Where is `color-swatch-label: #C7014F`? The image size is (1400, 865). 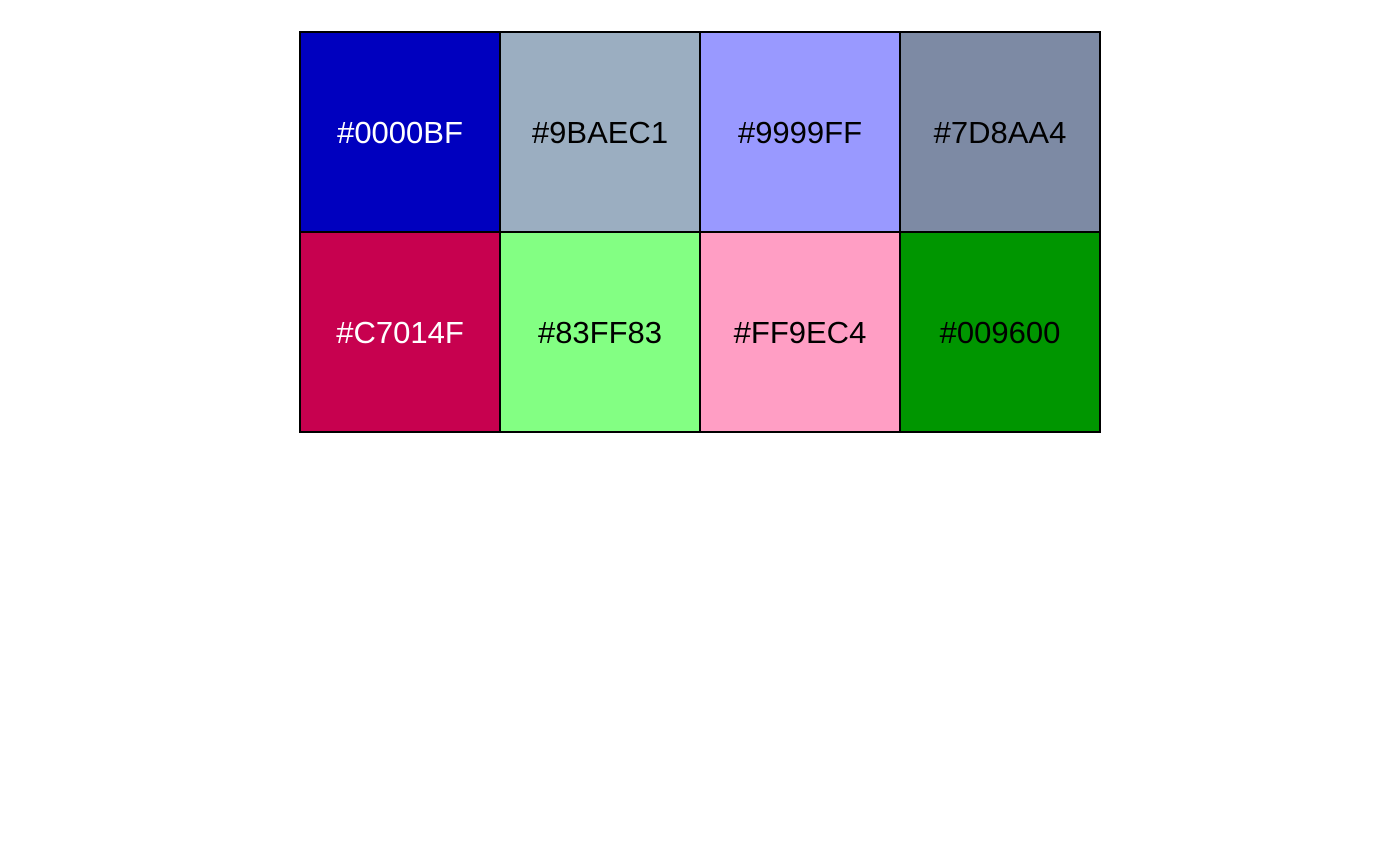
color-swatch-label: #C7014F is located at coordinates (400, 332).